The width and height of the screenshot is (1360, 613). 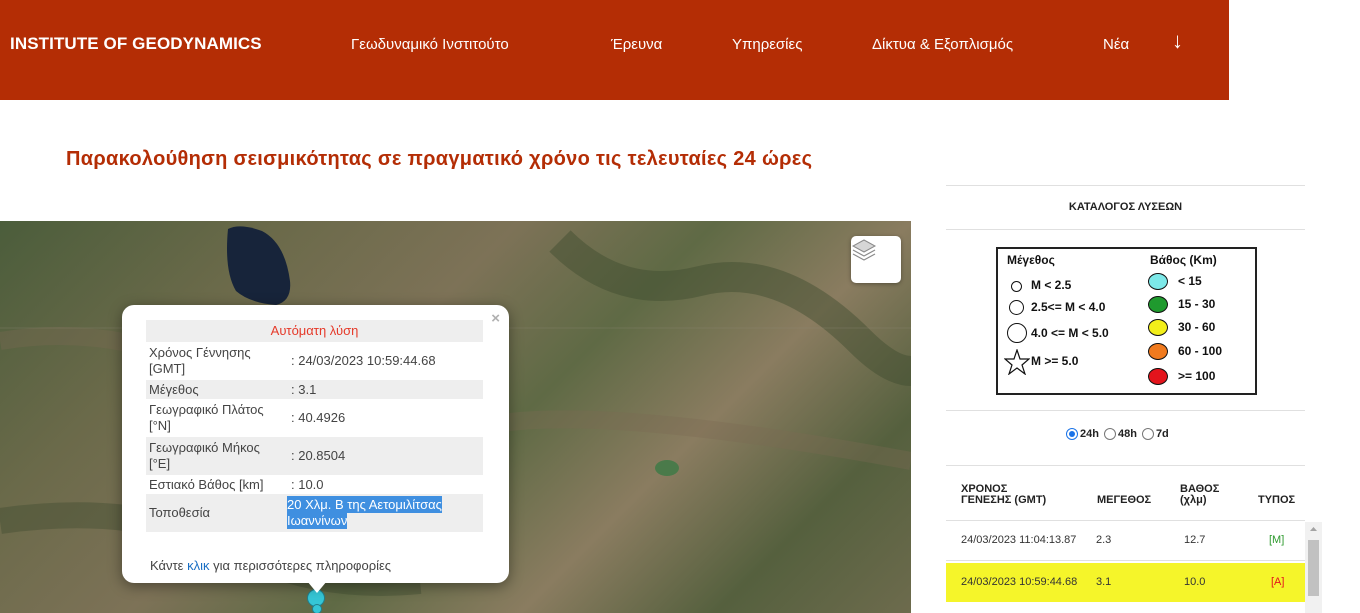 I want to click on col-header-depth: ΒΑΘΟΣ (χλμ), so click(x=1199, y=495).